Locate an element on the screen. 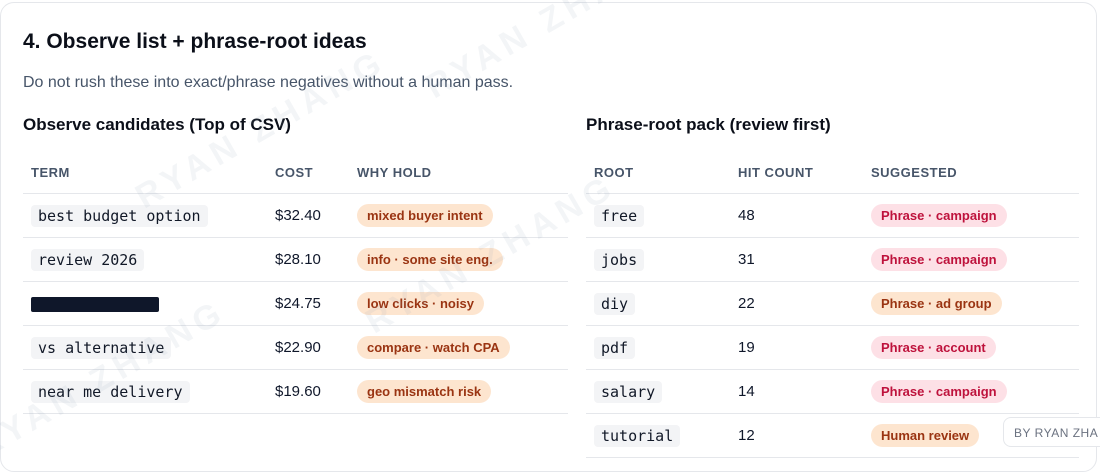  cost-cell: $19.60 is located at coordinates (308, 391).